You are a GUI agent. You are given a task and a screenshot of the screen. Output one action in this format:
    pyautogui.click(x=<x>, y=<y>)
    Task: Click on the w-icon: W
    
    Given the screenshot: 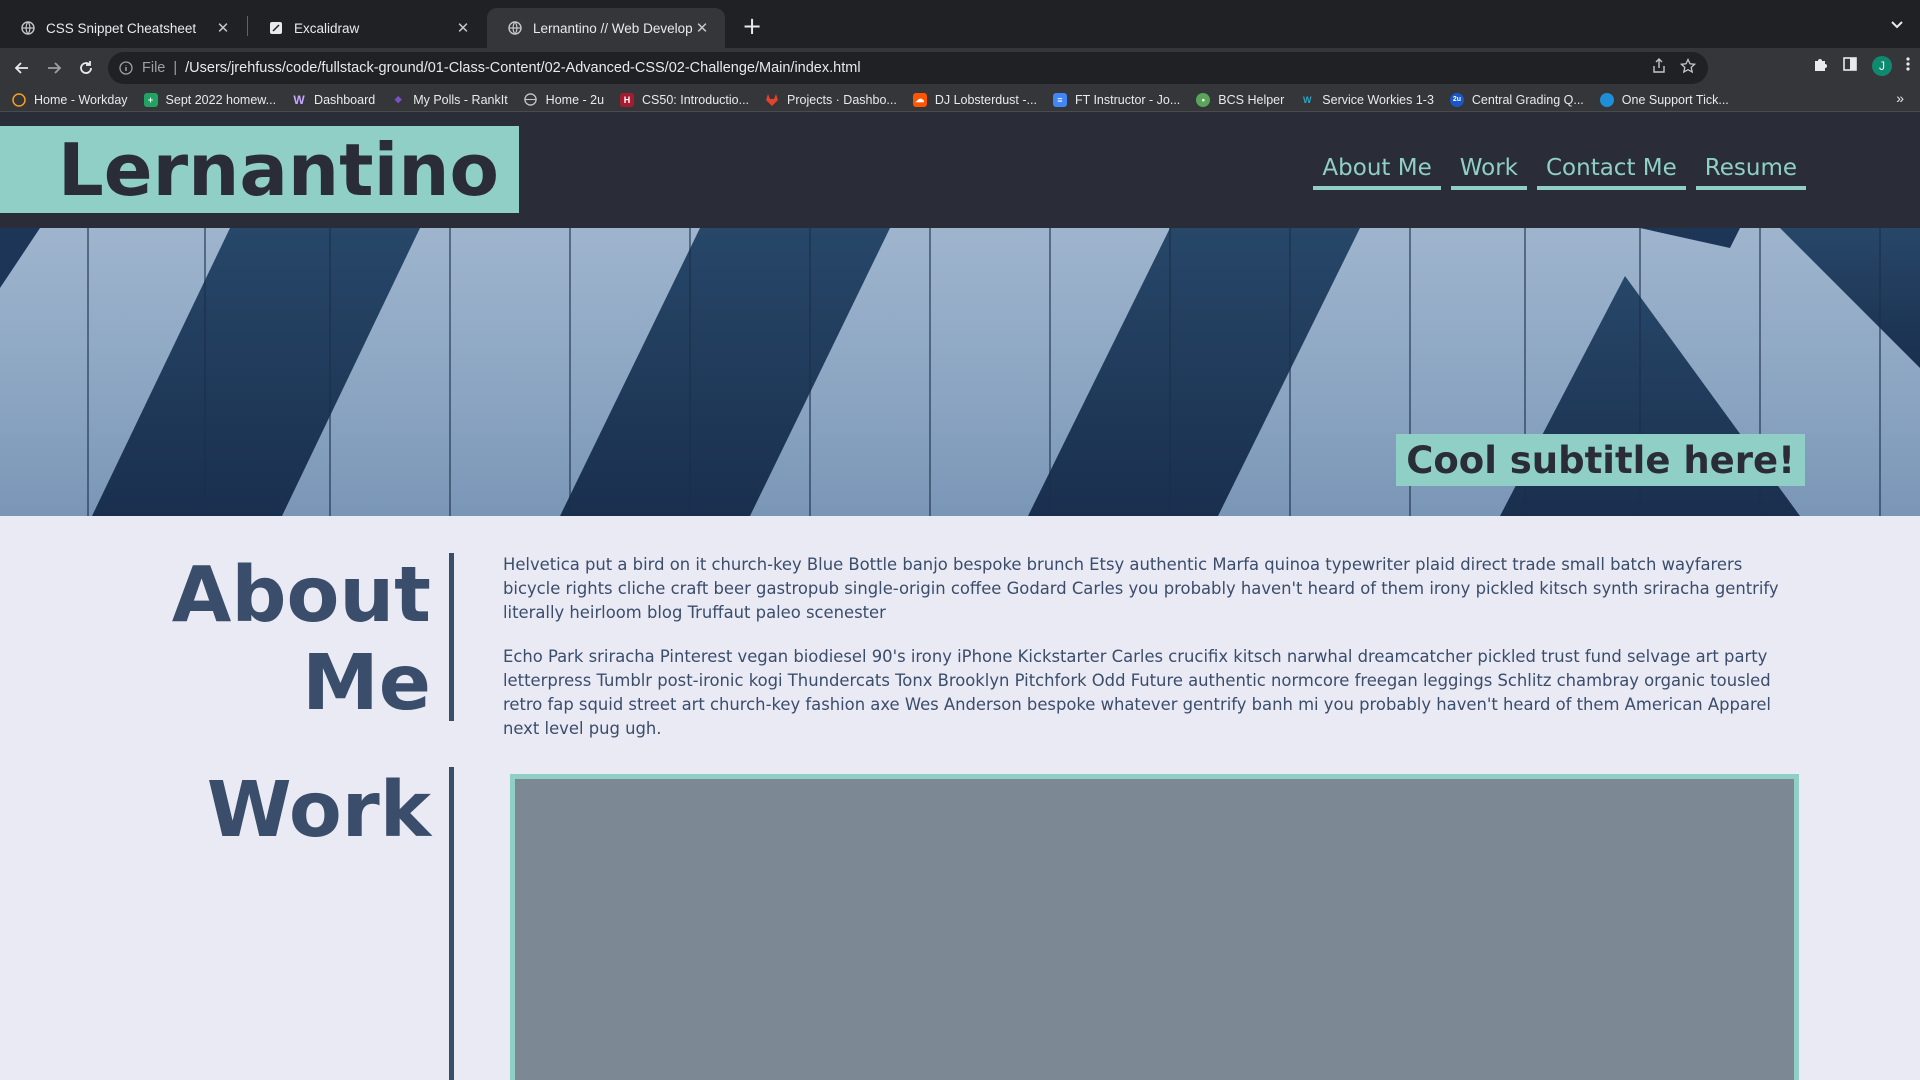 What is the action you would take?
    pyautogui.click(x=299, y=99)
    